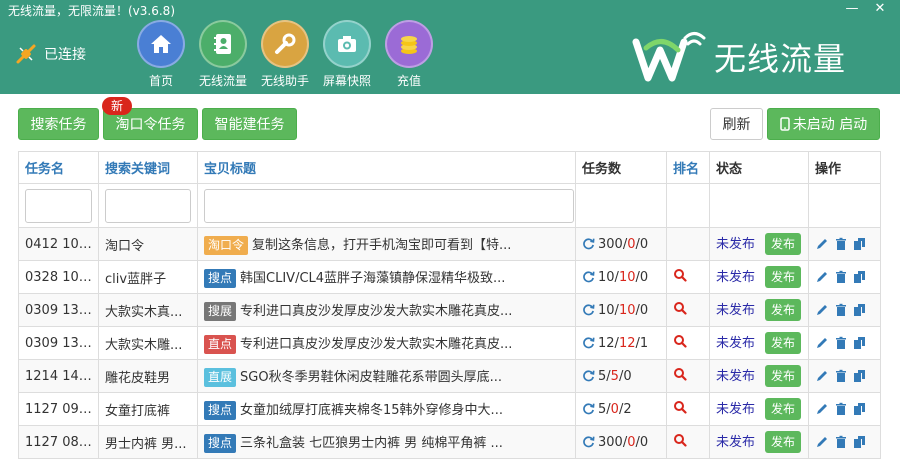  What do you see at coordinates (161, 54) in the screenshot?
I see `nav-item-home: 首页` at bounding box center [161, 54].